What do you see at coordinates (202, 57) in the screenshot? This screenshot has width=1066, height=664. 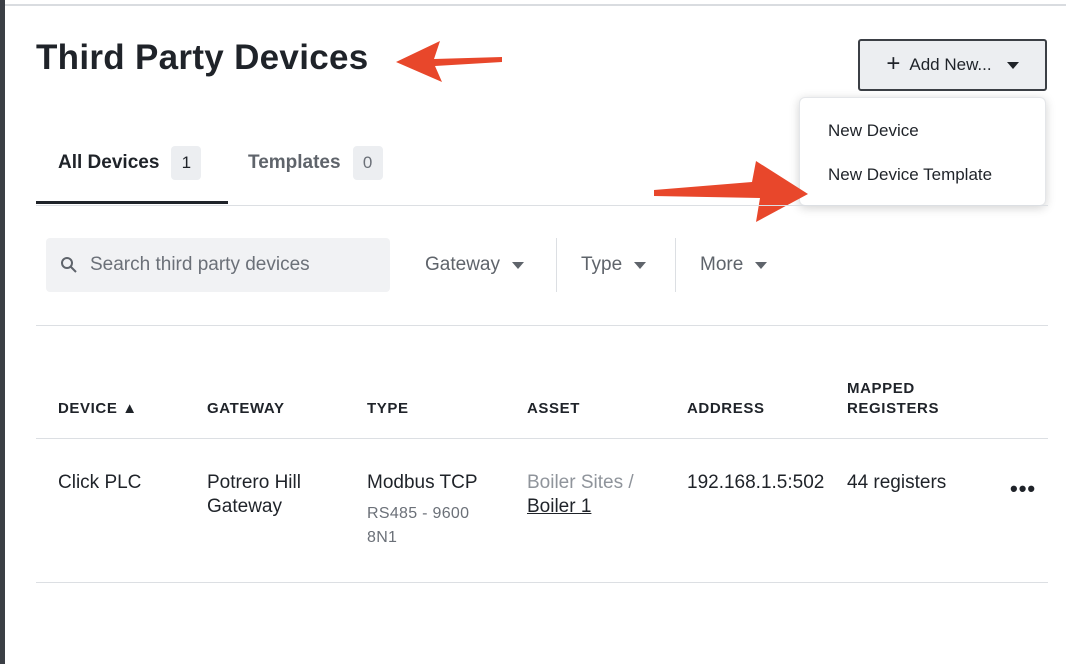 I see `page-title: Third Party Devices` at bounding box center [202, 57].